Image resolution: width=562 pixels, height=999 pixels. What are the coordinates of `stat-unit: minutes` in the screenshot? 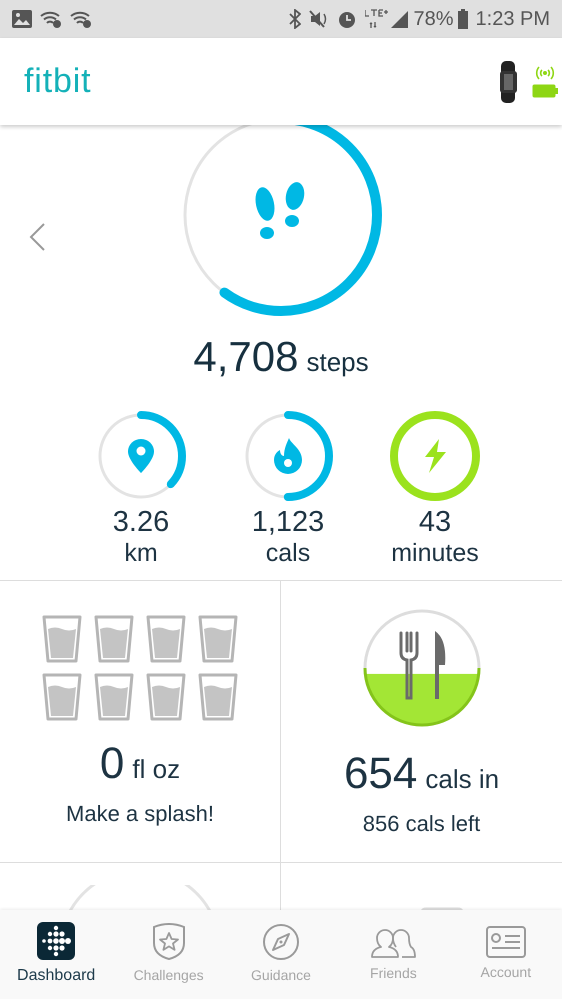 It's located at (435, 553).